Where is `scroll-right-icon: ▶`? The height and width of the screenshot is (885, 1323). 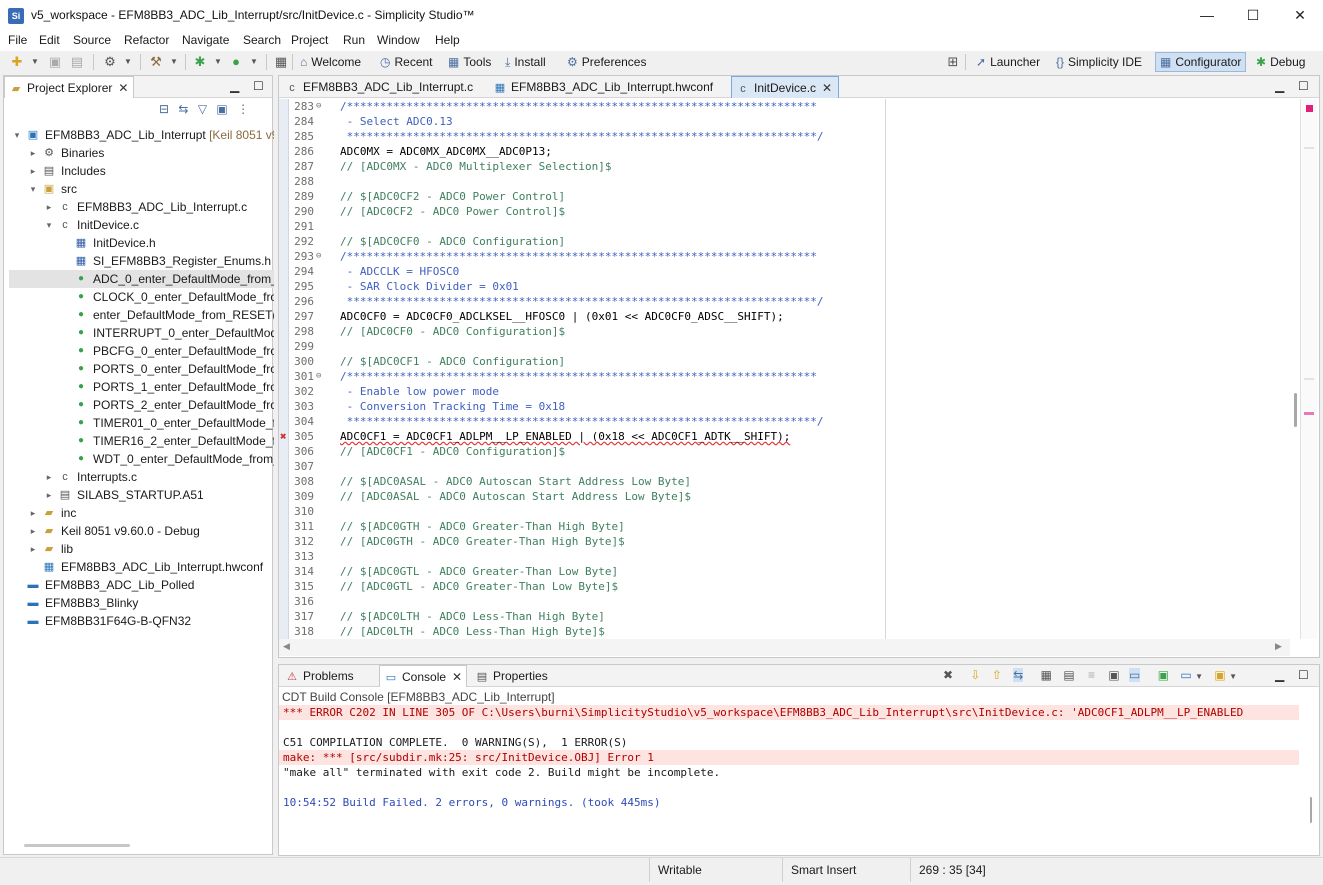
scroll-right-icon: ▶ is located at coordinates (1278, 646).